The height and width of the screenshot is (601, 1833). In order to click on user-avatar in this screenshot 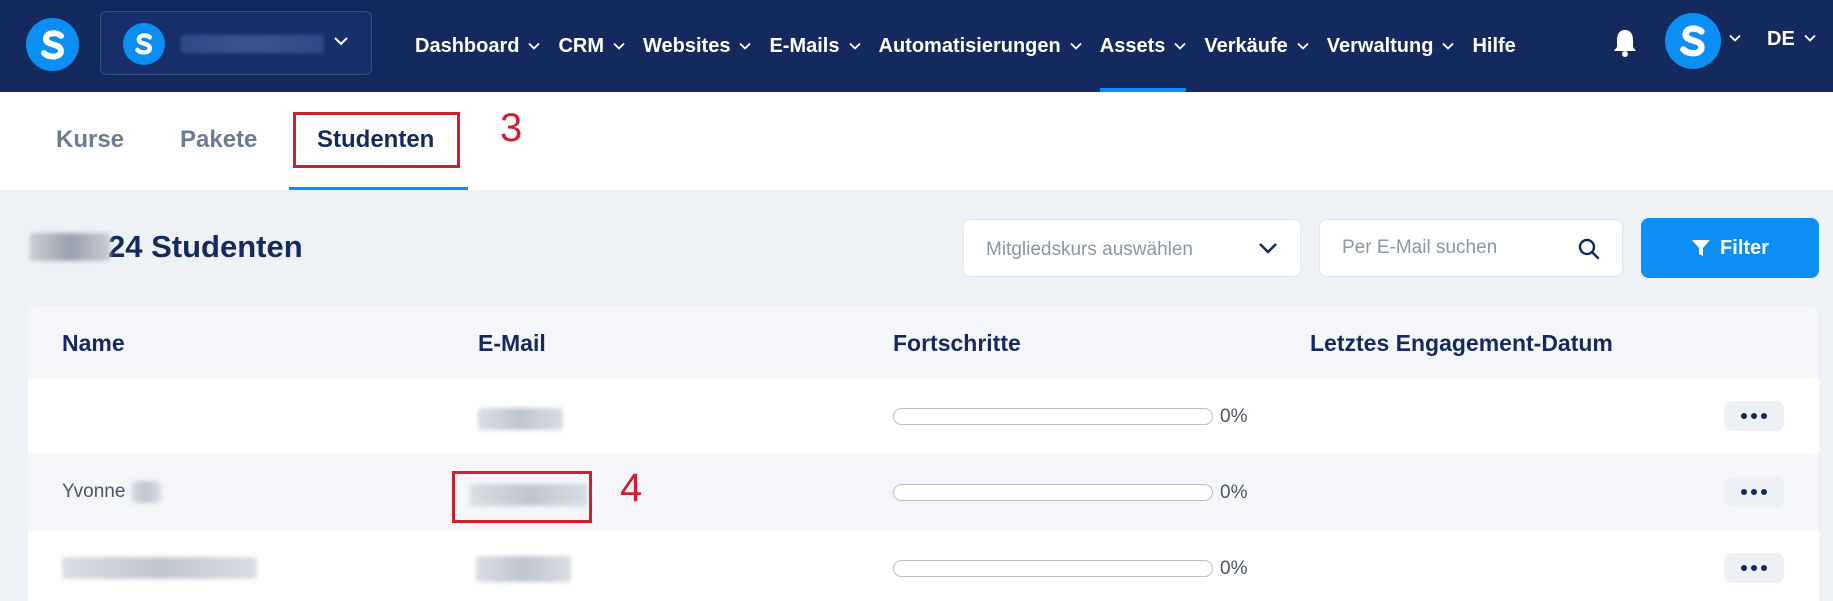, I will do `click(1693, 41)`.